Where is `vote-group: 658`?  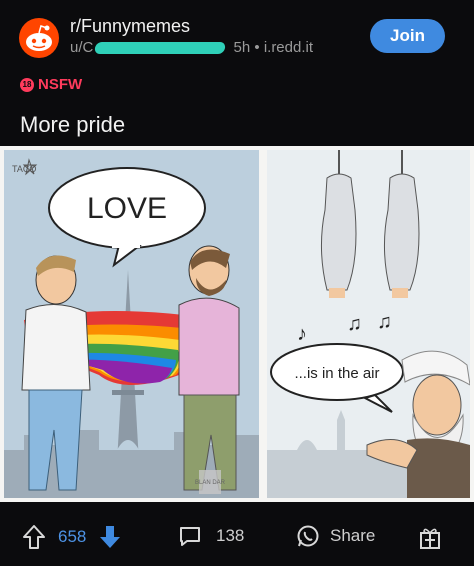 vote-group: 658 is located at coordinates (72, 537).